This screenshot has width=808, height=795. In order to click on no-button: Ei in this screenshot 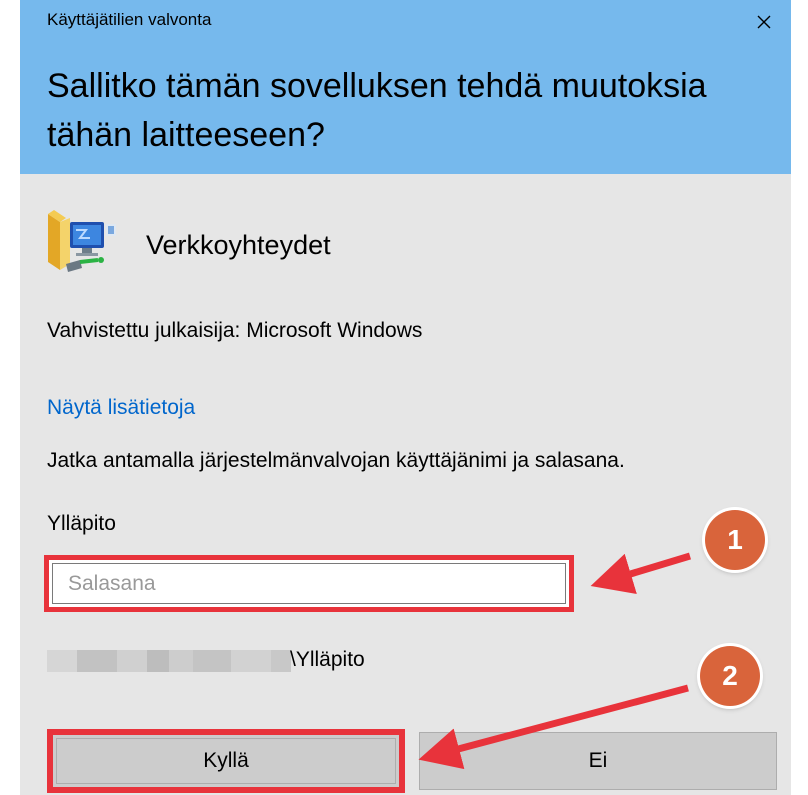, I will do `click(598, 761)`.